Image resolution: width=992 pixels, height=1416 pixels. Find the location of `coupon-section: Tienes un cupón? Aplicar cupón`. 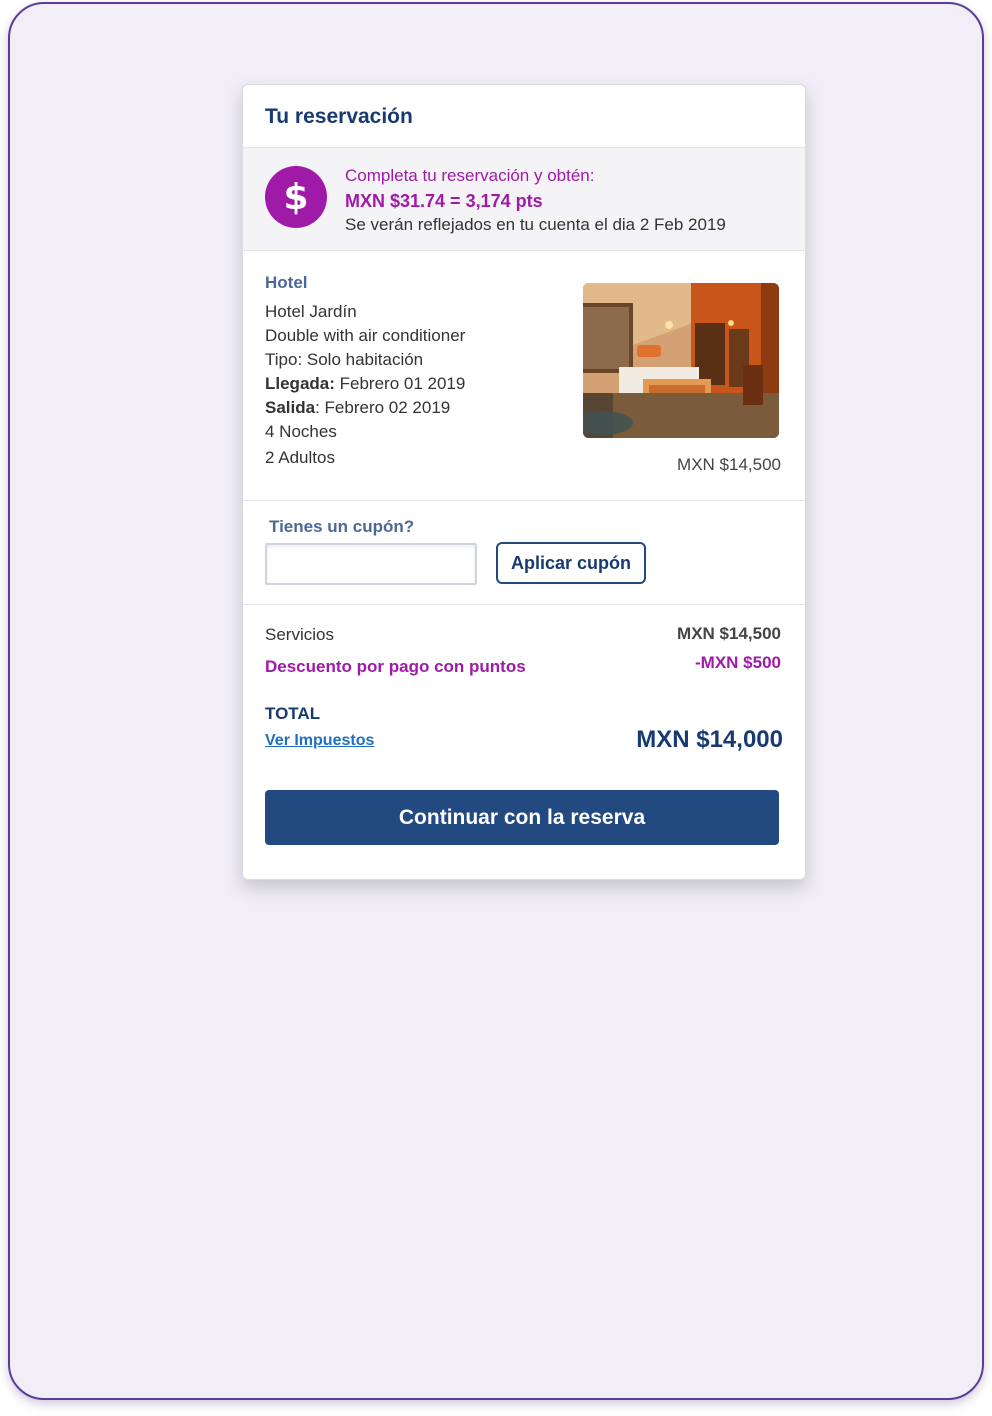

coupon-section: Tienes un cupón? Aplicar cupón is located at coordinates (524, 553).